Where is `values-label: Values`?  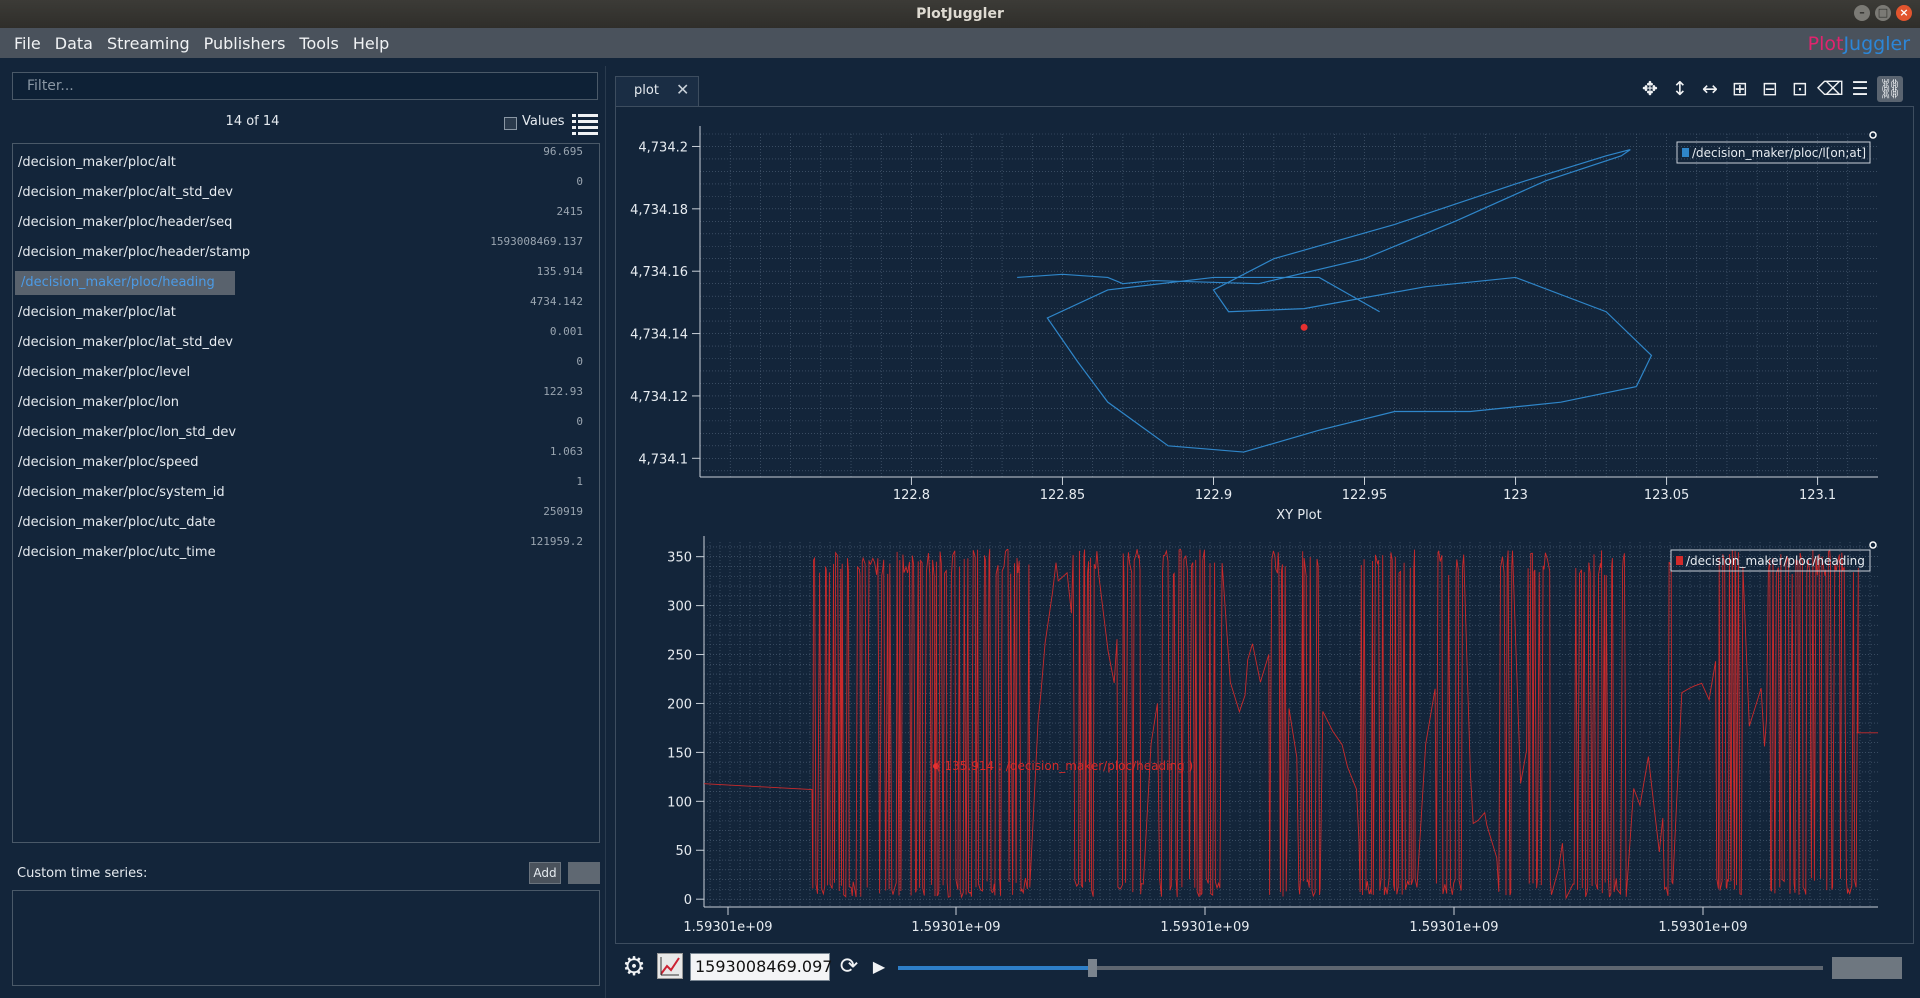 values-label: Values is located at coordinates (543, 121).